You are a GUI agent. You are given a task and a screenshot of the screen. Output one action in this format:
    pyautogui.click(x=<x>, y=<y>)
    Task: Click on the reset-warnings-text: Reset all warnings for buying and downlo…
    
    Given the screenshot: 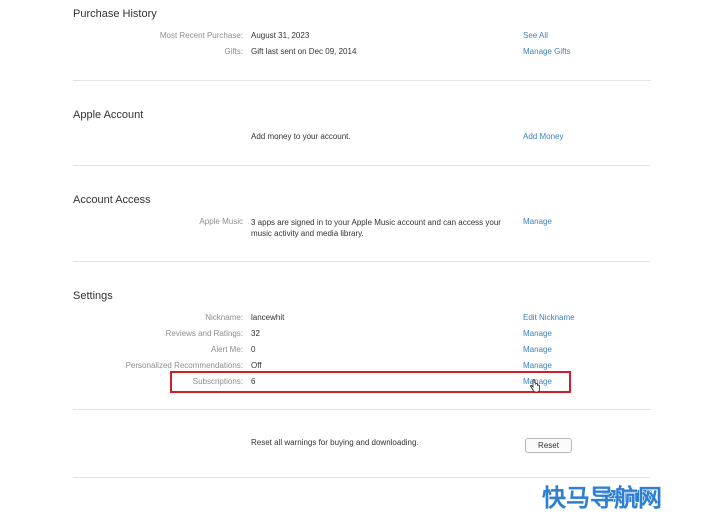 What is the action you would take?
    pyautogui.click(x=335, y=442)
    